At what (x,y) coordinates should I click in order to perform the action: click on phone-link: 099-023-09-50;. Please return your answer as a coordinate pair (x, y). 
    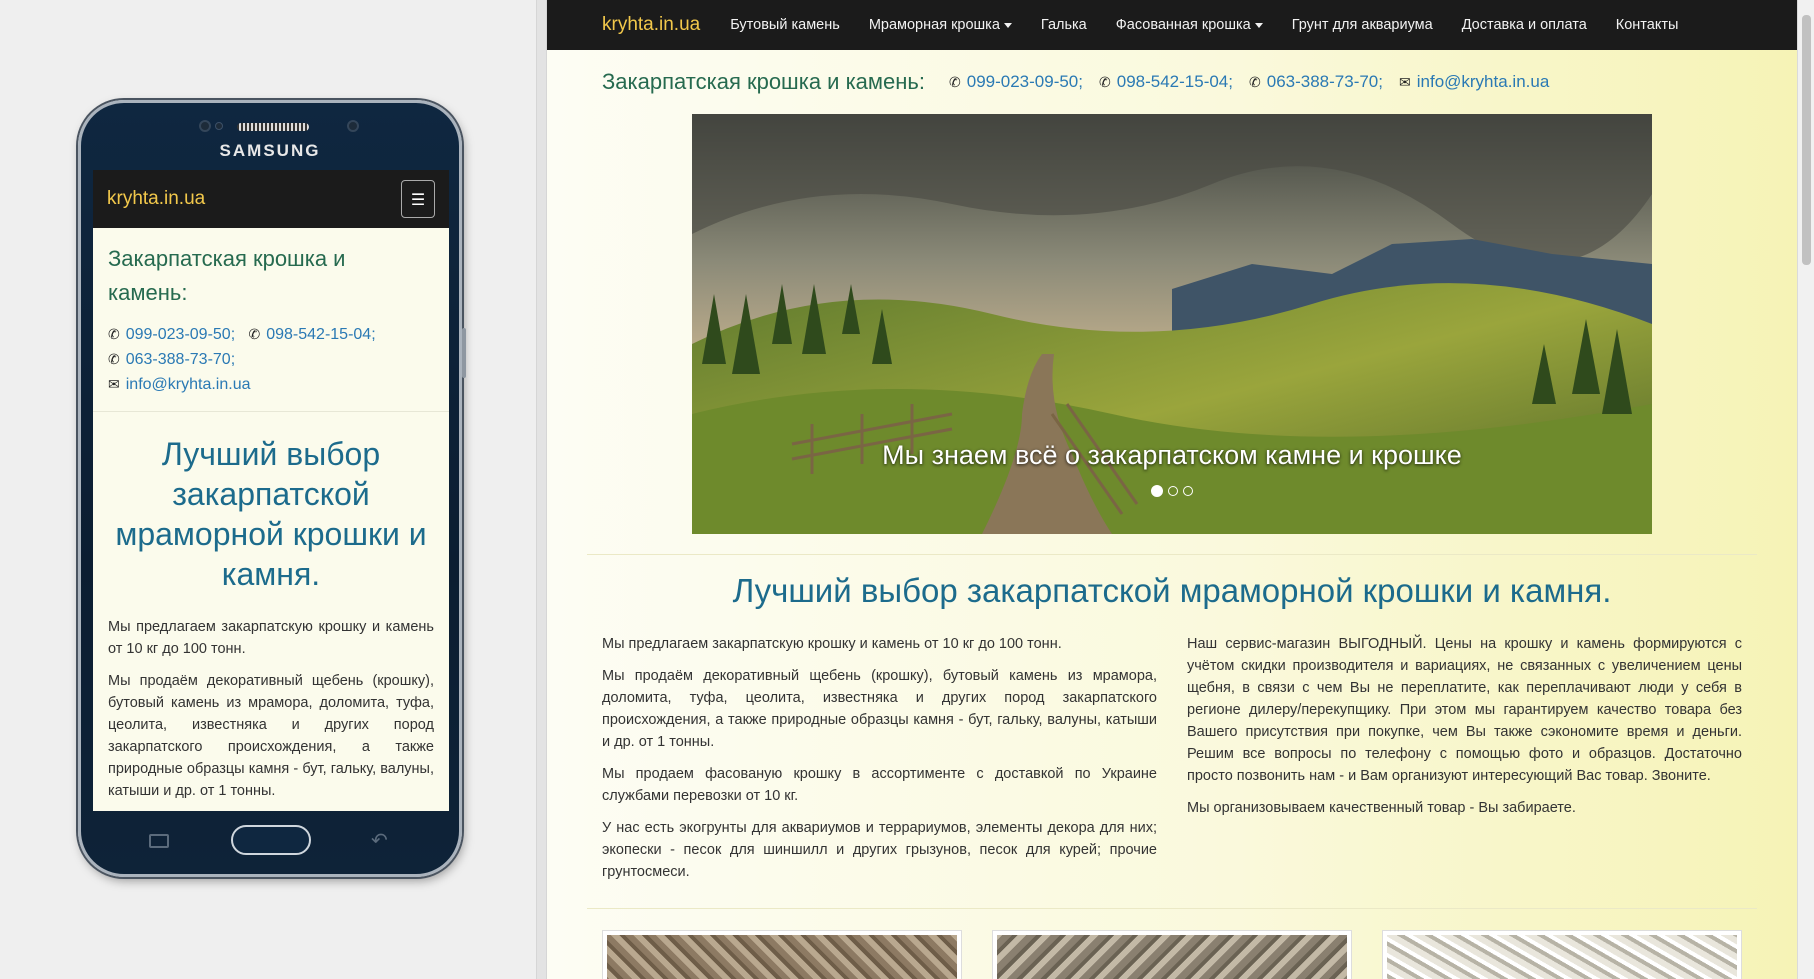
    Looking at the image, I should click on (1025, 81).